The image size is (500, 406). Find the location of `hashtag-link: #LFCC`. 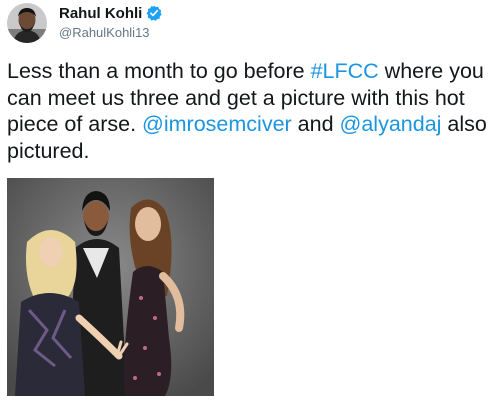

hashtag-link: #LFCC is located at coordinates (345, 71).